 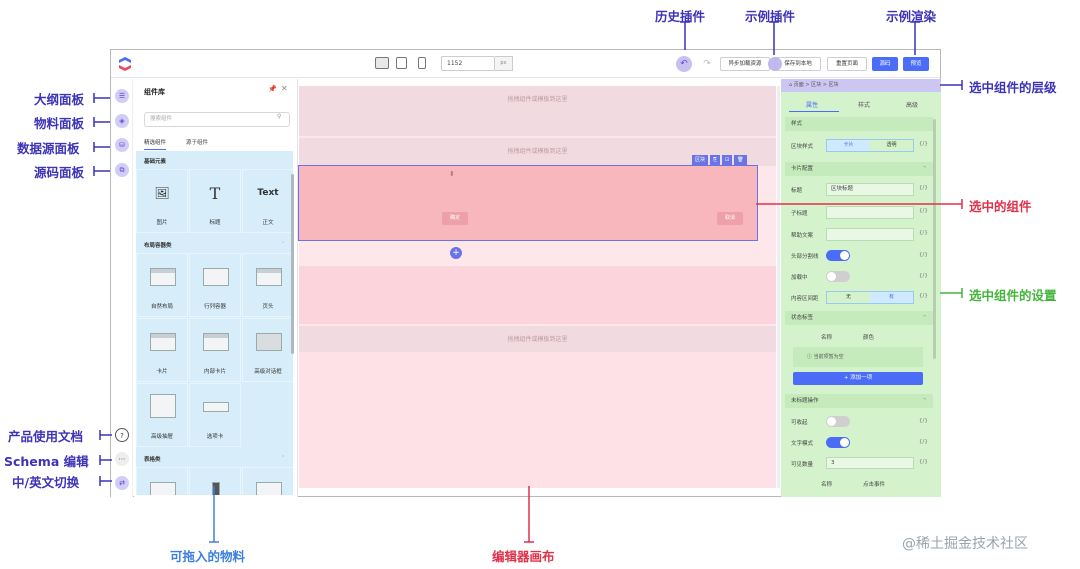 I want to click on annotation-sample-plugin: 示例插件, so click(x=770, y=16).